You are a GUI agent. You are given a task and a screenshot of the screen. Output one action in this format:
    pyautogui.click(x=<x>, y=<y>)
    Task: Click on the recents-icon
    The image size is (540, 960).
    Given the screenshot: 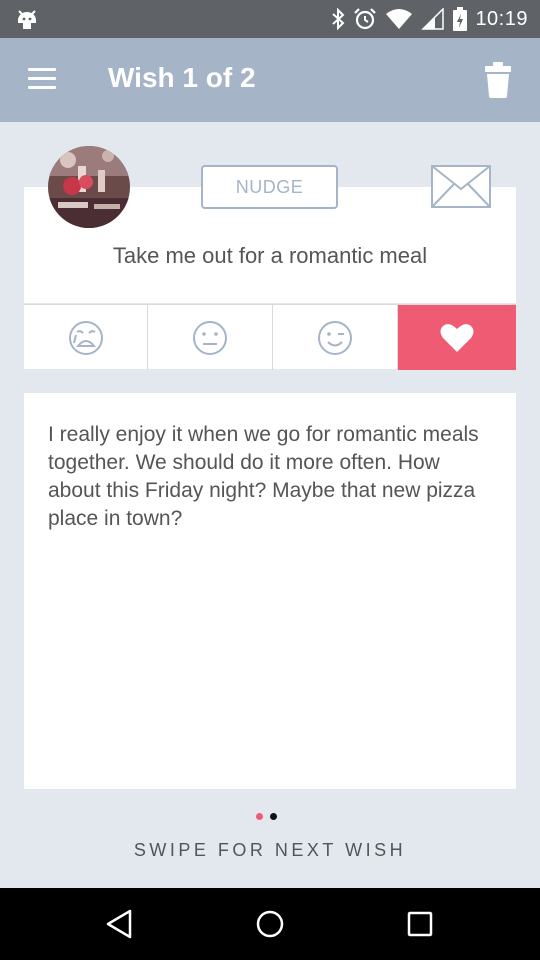 What is the action you would take?
    pyautogui.click(x=420, y=924)
    